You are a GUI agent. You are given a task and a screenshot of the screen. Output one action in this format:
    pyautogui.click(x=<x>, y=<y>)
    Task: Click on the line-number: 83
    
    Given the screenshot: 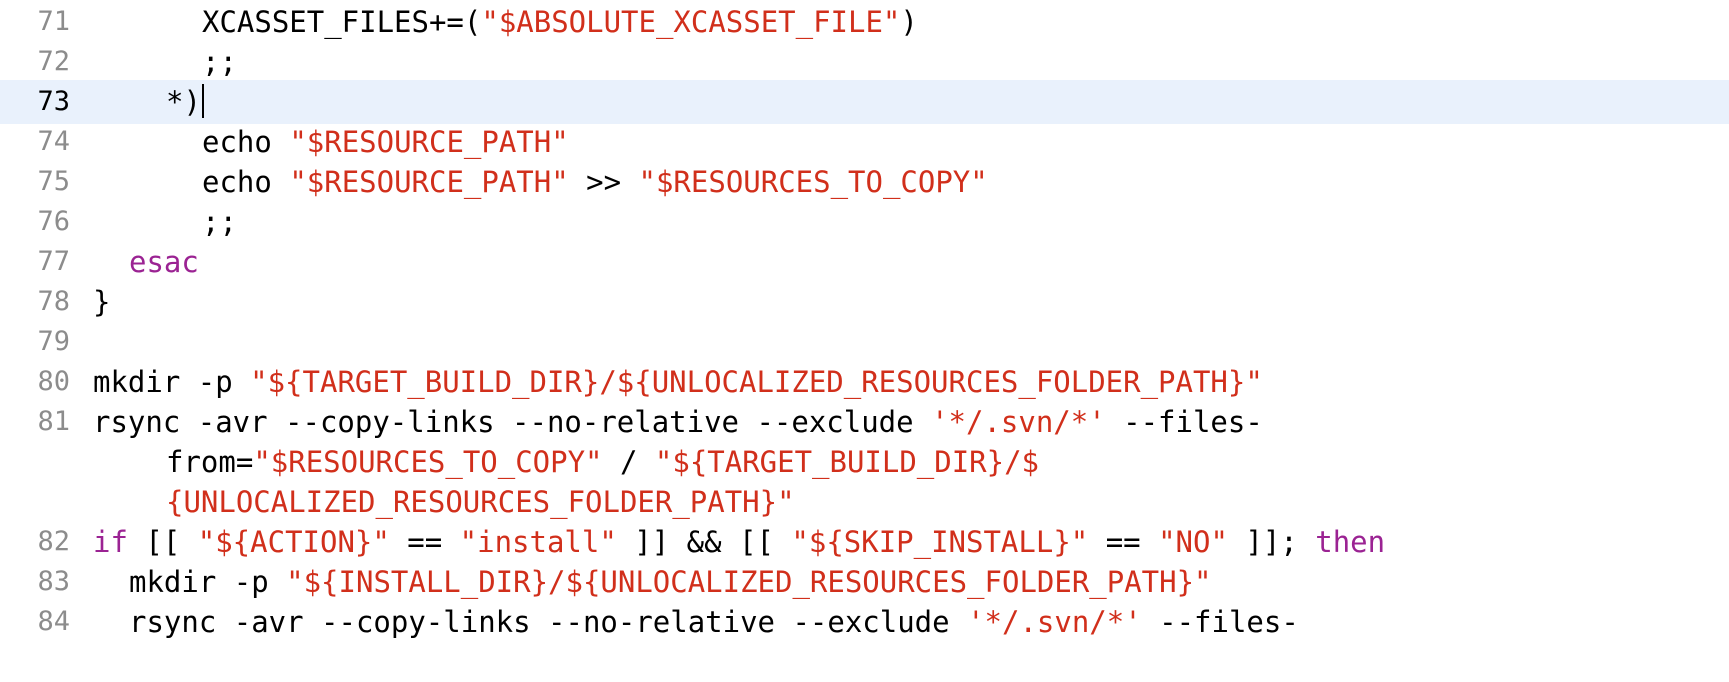 What is the action you would take?
    pyautogui.click(x=53, y=581)
    